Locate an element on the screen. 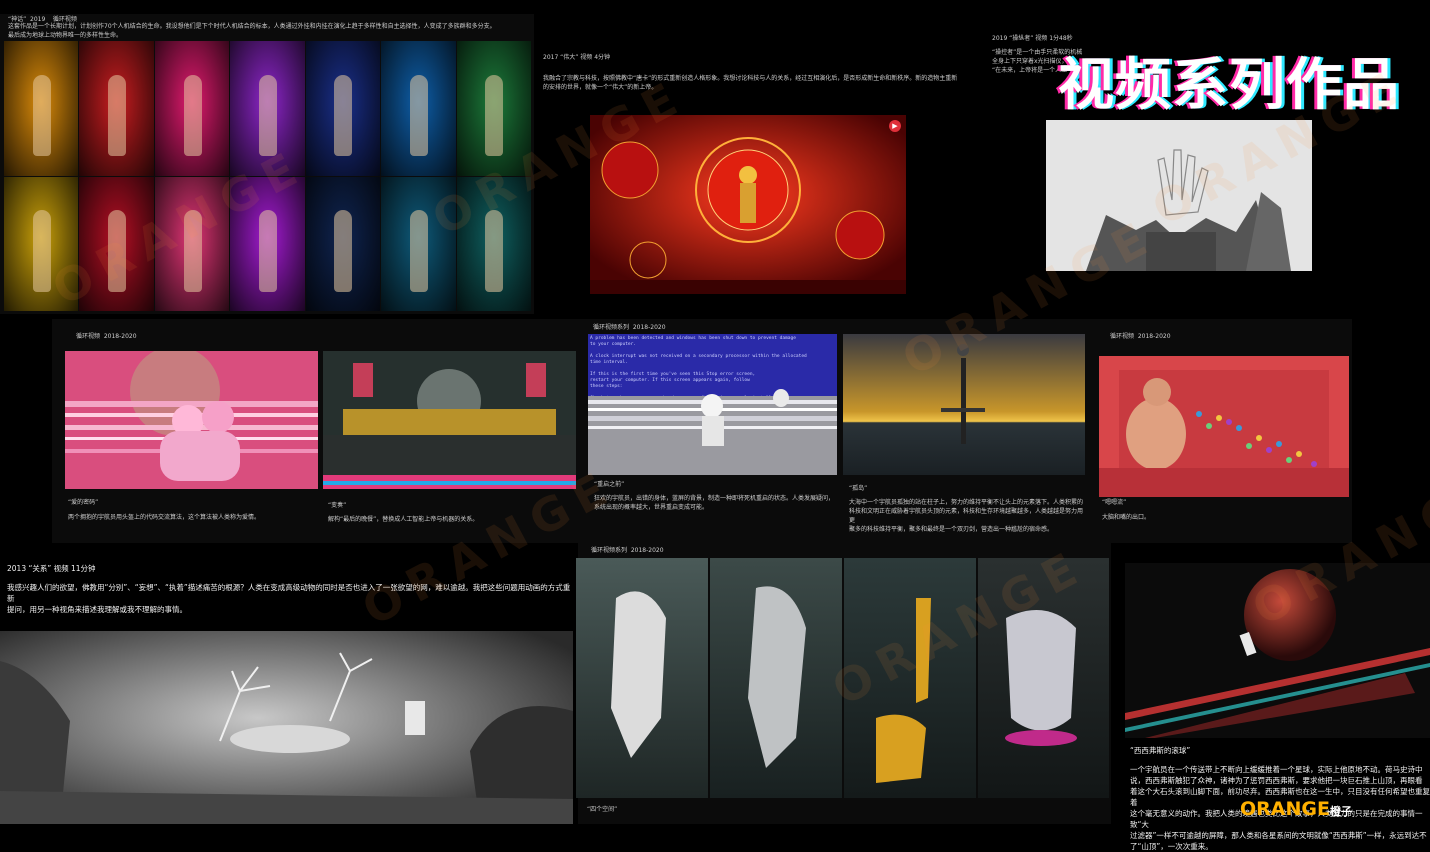 This screenshot has height=852, width=1430. loop3-title: 循环视频 2018-2020 is located at coordinates (1140, 336).